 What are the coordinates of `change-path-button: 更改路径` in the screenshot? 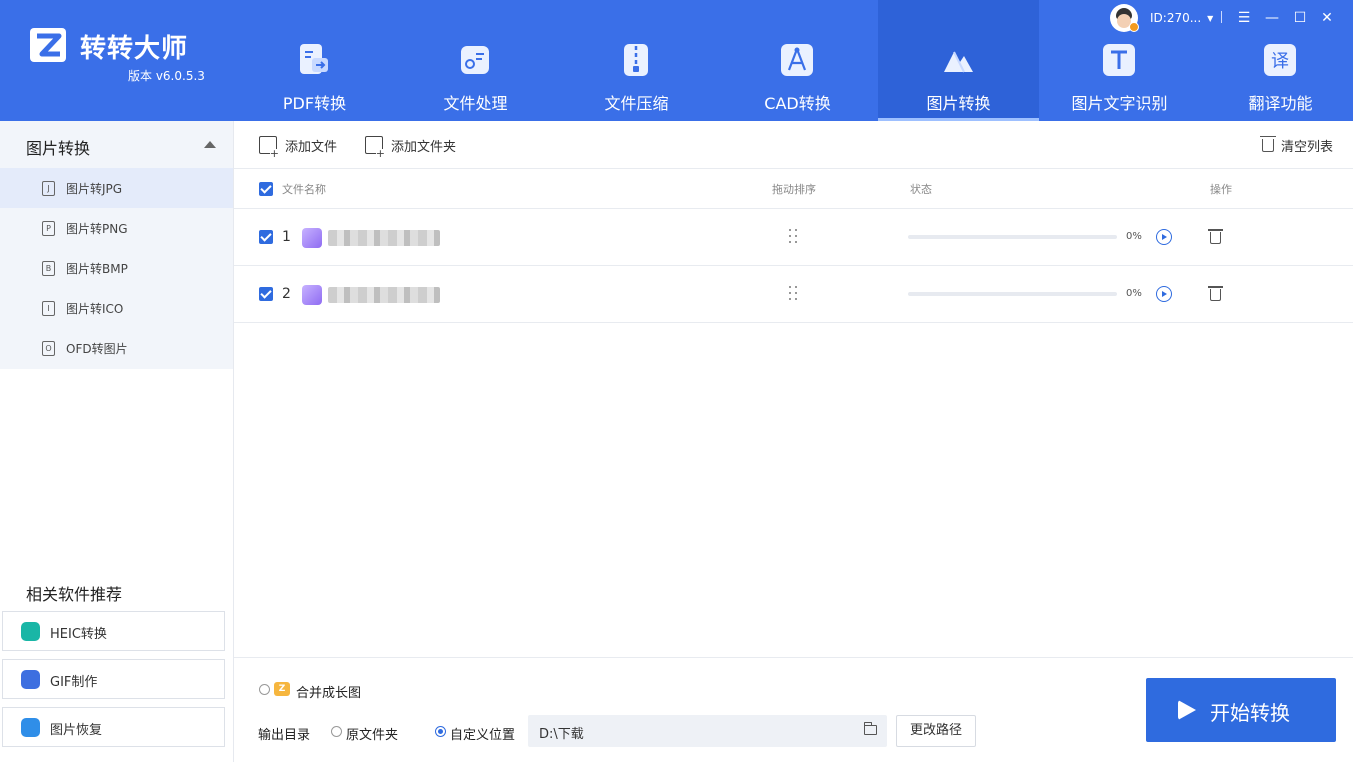 It's located at (936, 731).